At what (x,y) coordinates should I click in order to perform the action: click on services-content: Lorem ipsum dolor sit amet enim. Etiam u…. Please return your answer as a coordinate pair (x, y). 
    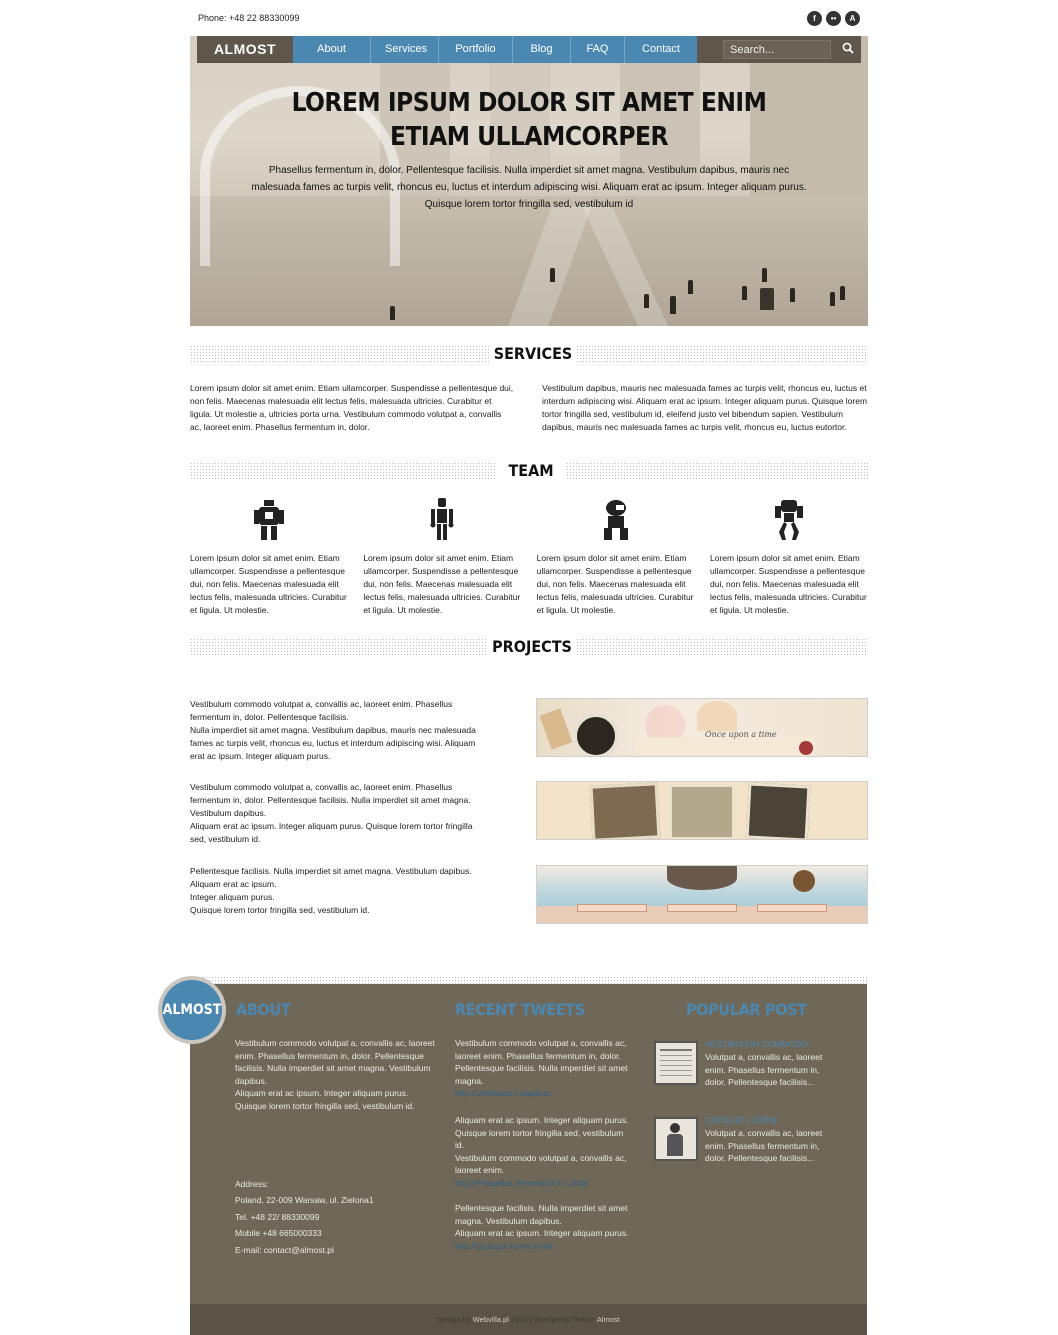
    Looking at the image, I should click on (529, 408).